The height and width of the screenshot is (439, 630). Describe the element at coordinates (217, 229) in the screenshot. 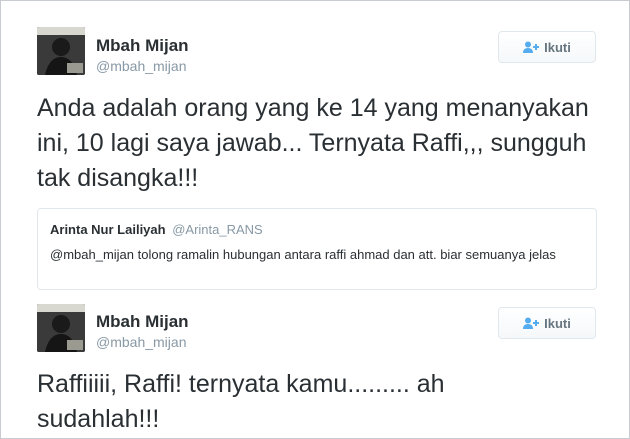

I see `quoted-author-handle: @Arinta_RANS` at that location.